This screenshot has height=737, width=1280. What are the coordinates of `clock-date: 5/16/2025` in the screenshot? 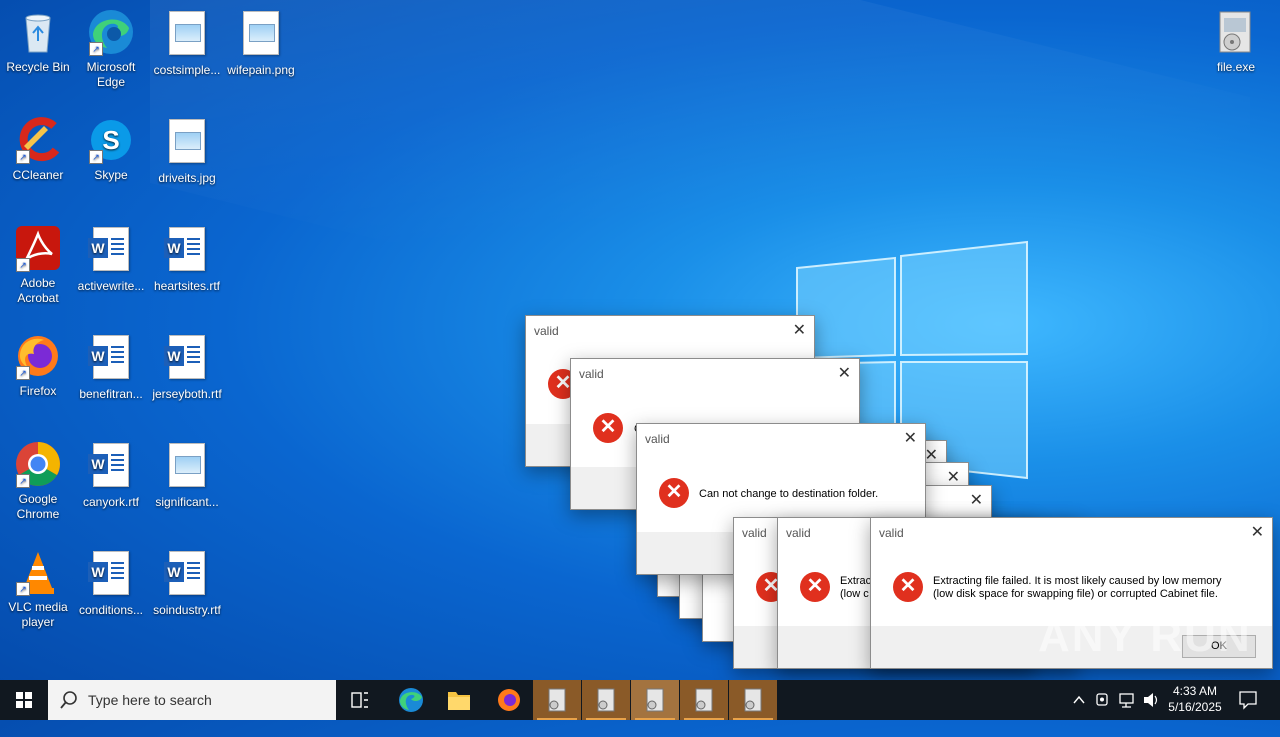 It's located at (1195, 707).